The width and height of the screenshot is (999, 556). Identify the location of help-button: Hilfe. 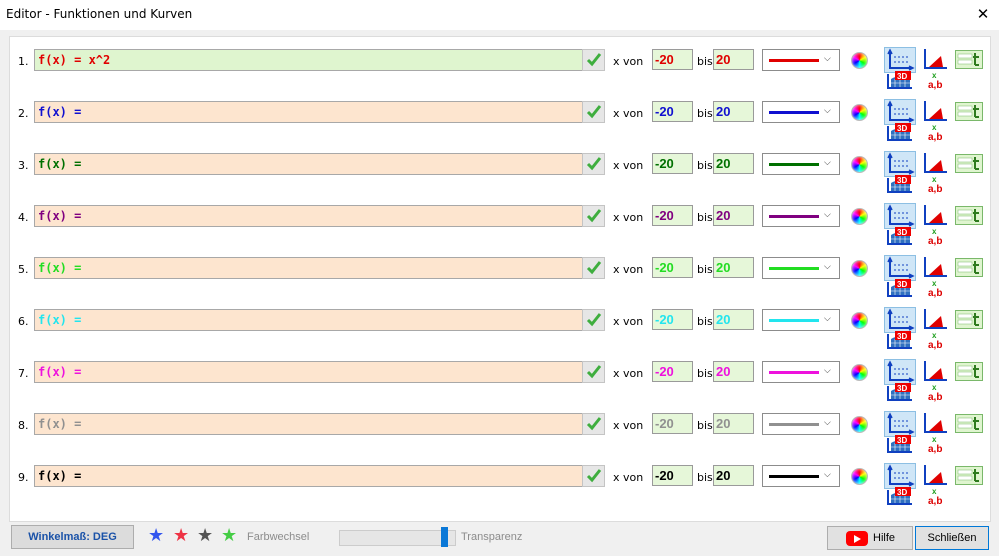
(870, 538).